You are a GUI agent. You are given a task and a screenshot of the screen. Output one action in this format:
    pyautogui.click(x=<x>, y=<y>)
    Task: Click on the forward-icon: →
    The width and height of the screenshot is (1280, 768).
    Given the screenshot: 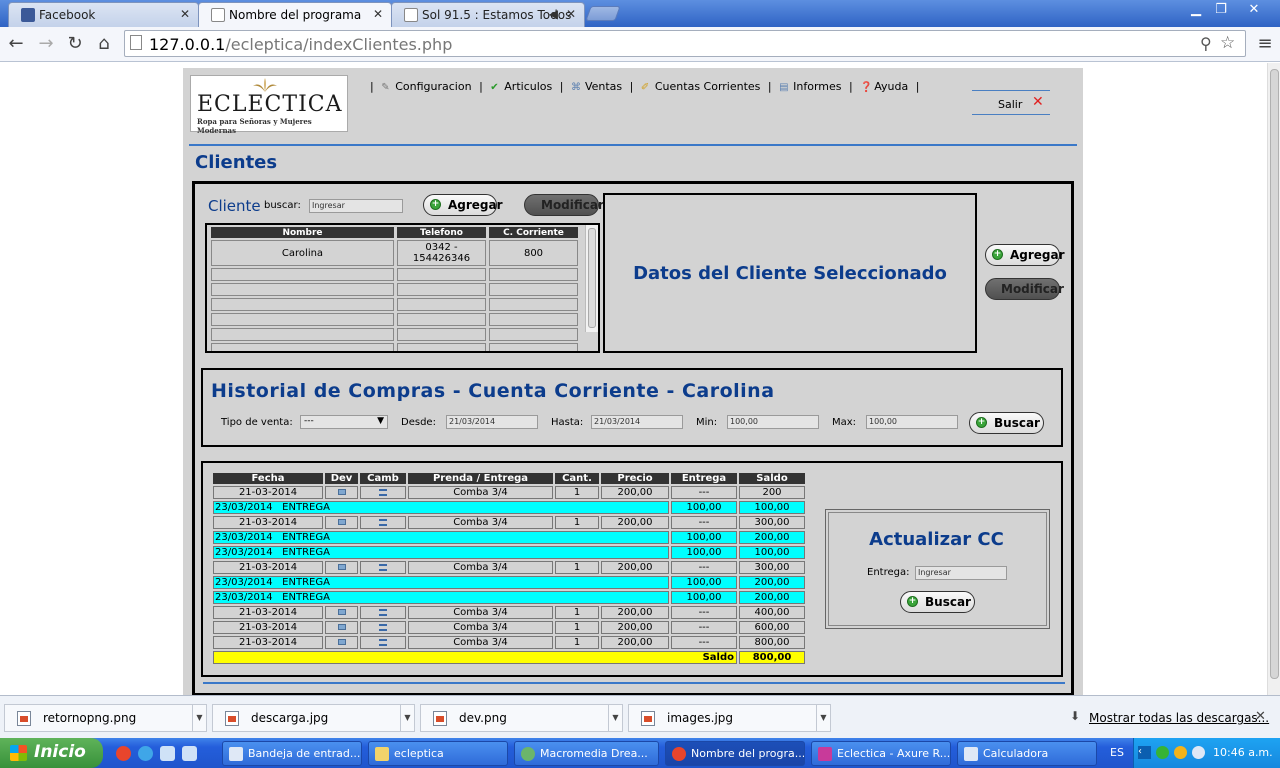 What is the action you would take?
    pyautogui.click(x=46, y=43)
    